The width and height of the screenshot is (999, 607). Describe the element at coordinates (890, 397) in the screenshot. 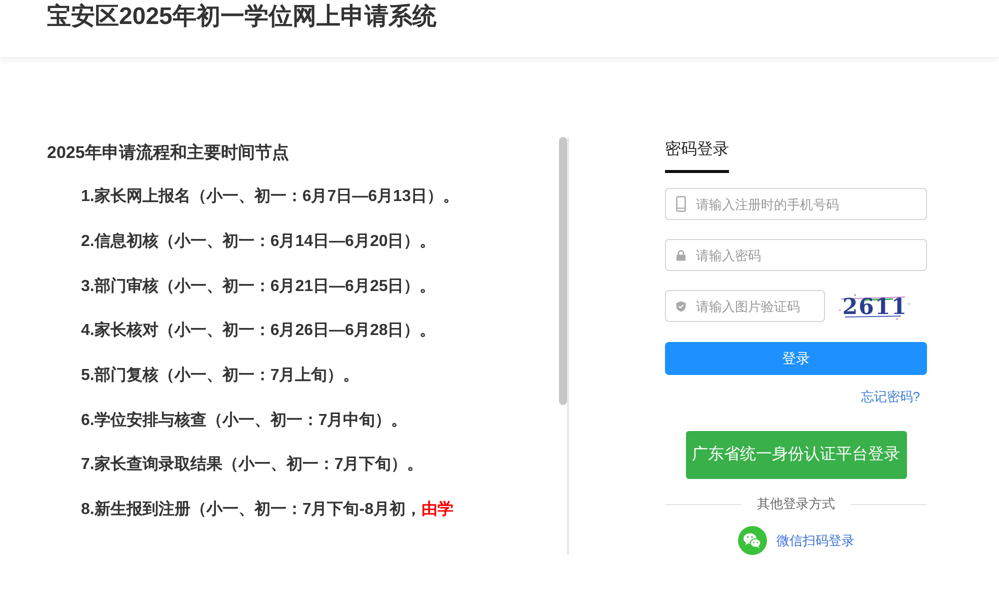

I see `forgot-password-link: 忘记密码?` at that location.